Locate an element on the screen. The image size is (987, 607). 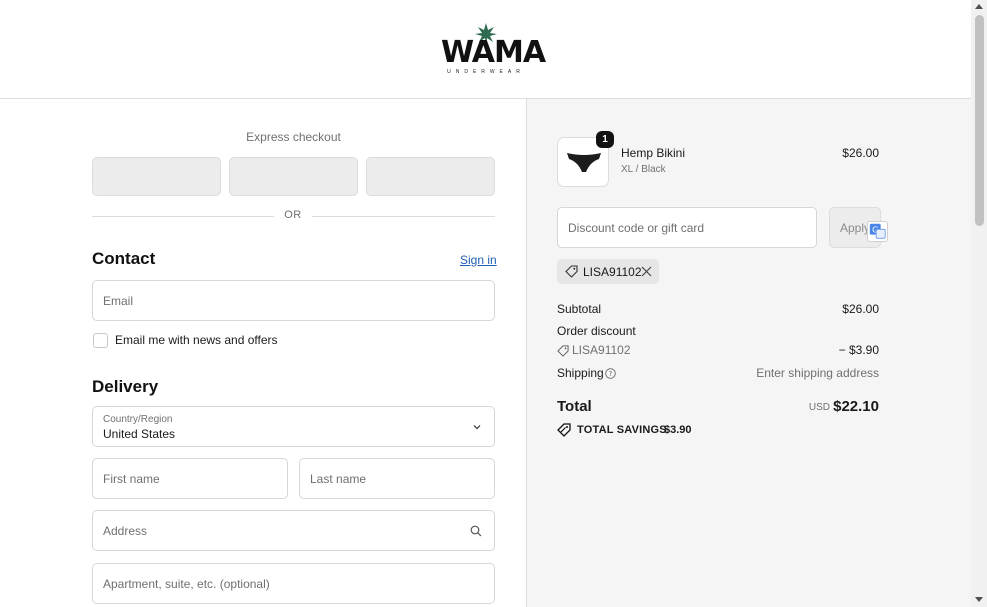
product-name: Hemp Bikini is located at coordinates (653, 153).